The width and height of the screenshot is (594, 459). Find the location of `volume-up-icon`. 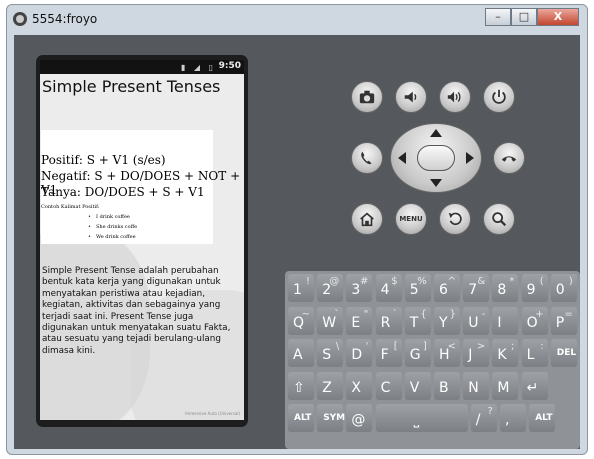

volume-up-icon is located at coordinates (454, 97).